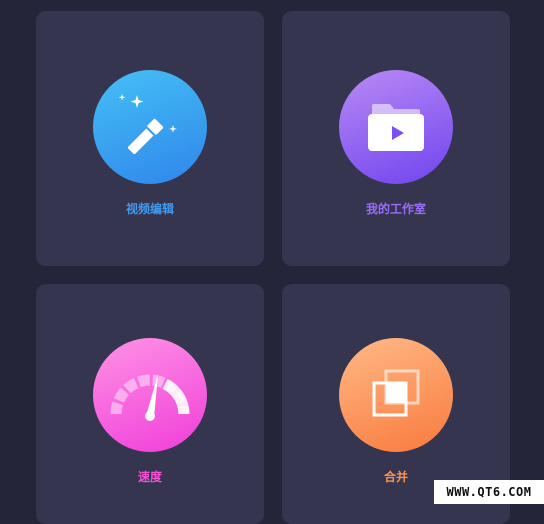  What do you see at coordinates (395, 209) in the screenshot?
I see `my-studio-label: 我的工作室` at bounding box center [395, 209].